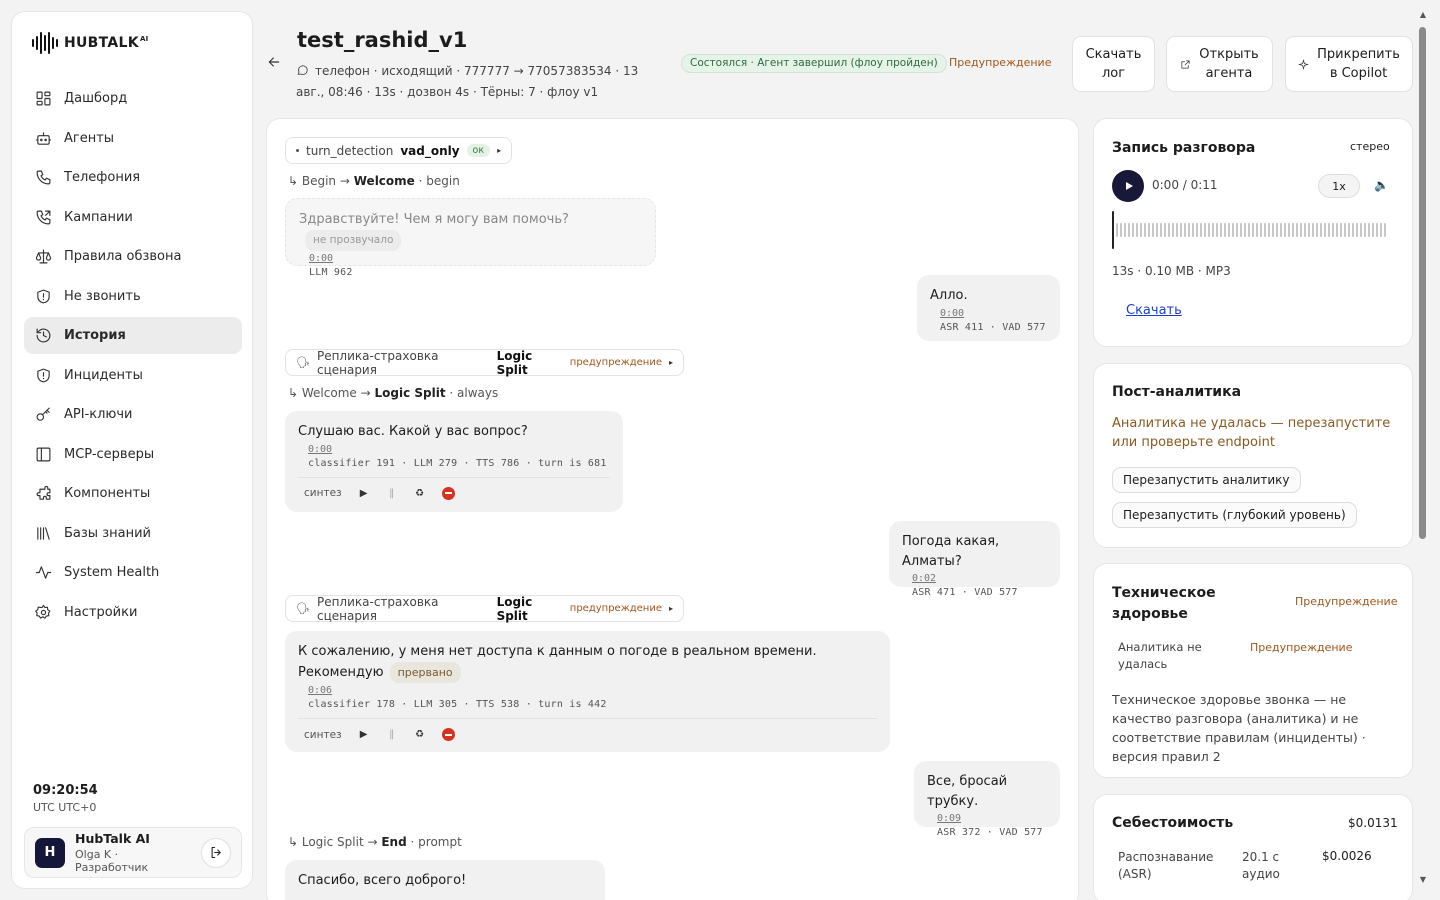 This screenshot has width=1440, height=900. I want to click on clock: 09:20:54 UTC UTC+0, so click(65, 798).